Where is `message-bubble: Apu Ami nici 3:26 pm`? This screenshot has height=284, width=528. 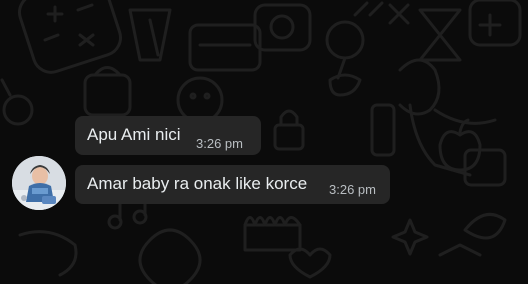
message-bubble: Apu Ami nici 3:26 pm is located at coordinates (168, 135).